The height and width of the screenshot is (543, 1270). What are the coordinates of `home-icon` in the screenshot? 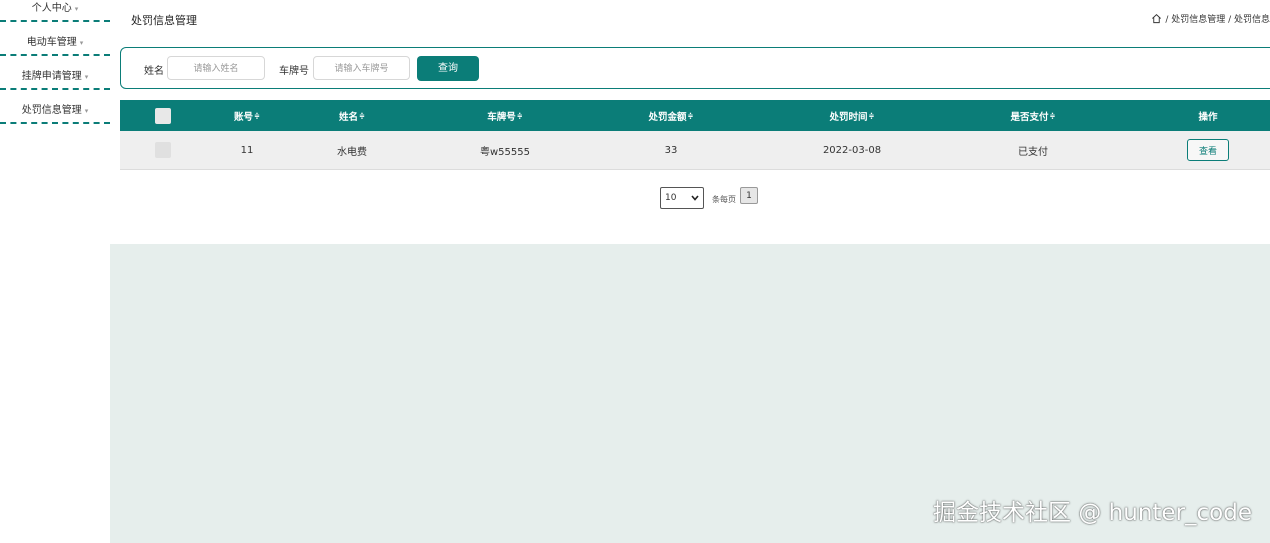 It's located at (1156, 18).